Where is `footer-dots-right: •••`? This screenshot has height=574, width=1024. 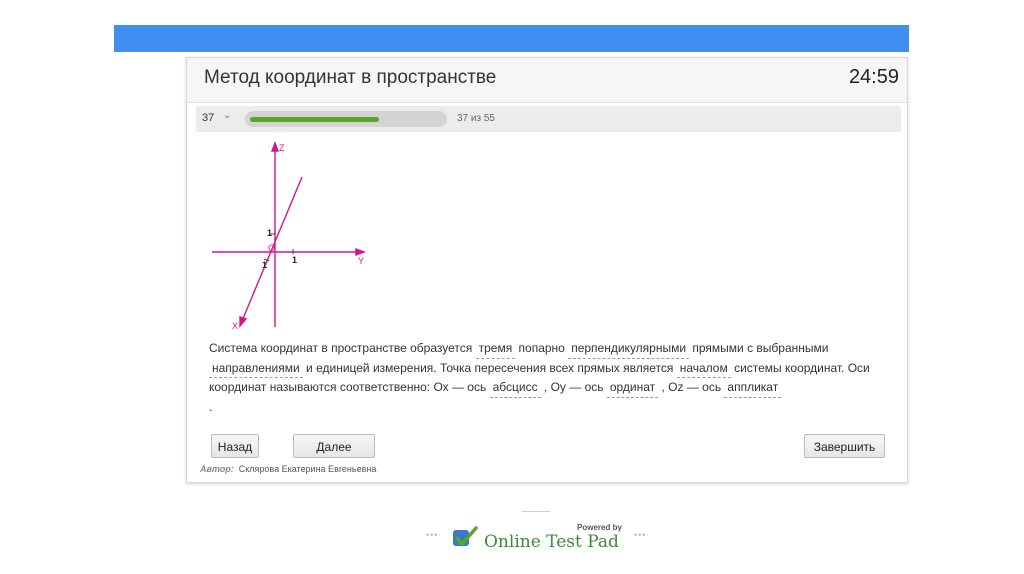
footer-dots-right: ••• is located at coordinates (640, 535).